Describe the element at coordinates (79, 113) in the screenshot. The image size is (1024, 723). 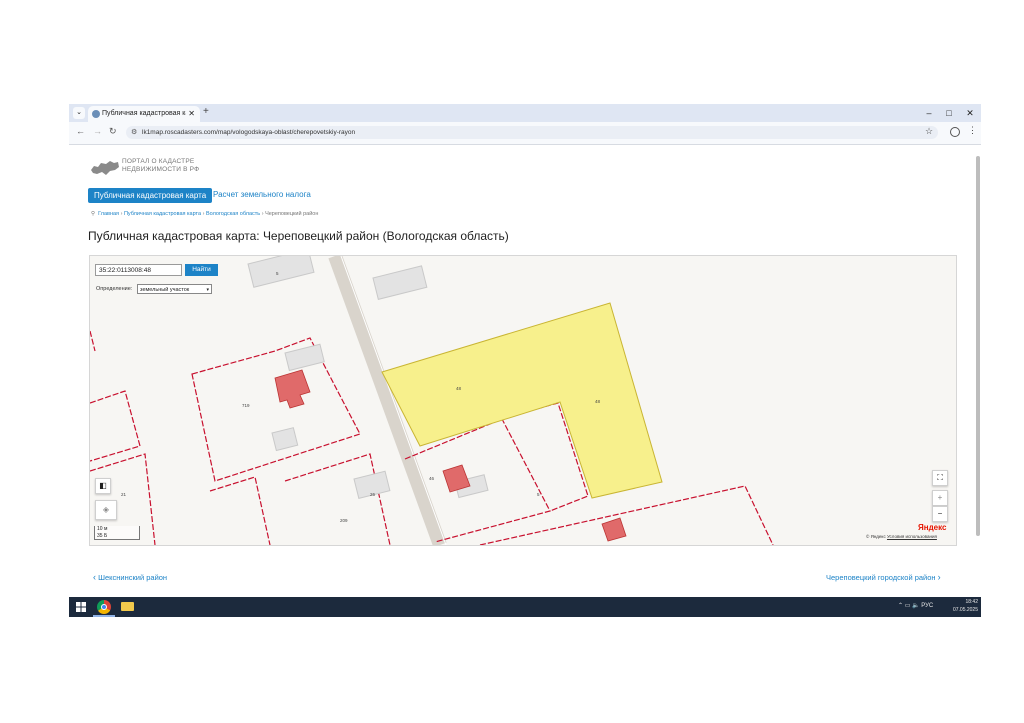
I see `tab-search-icon: ⌄` at that location.